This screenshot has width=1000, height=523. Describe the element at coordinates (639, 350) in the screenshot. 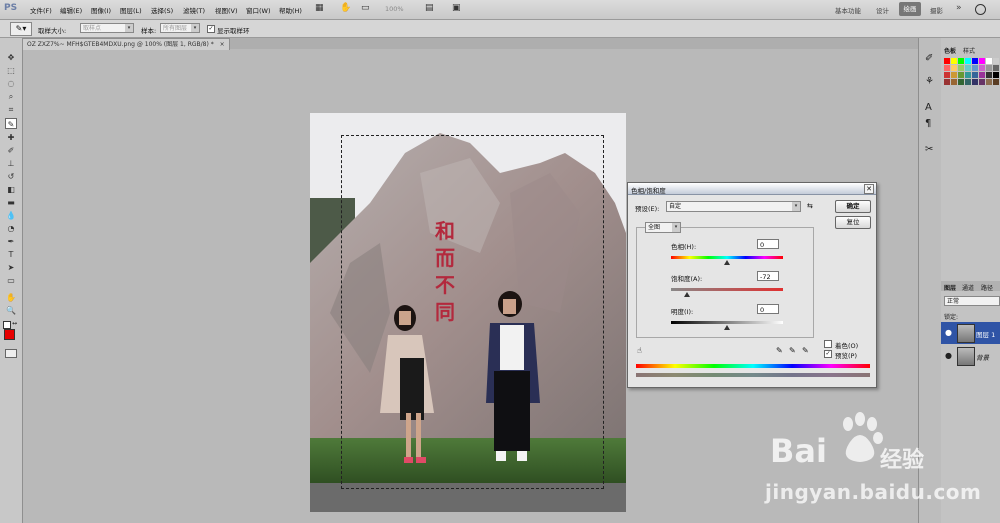

I see `target-adjustment-icon: ☝` at that location.